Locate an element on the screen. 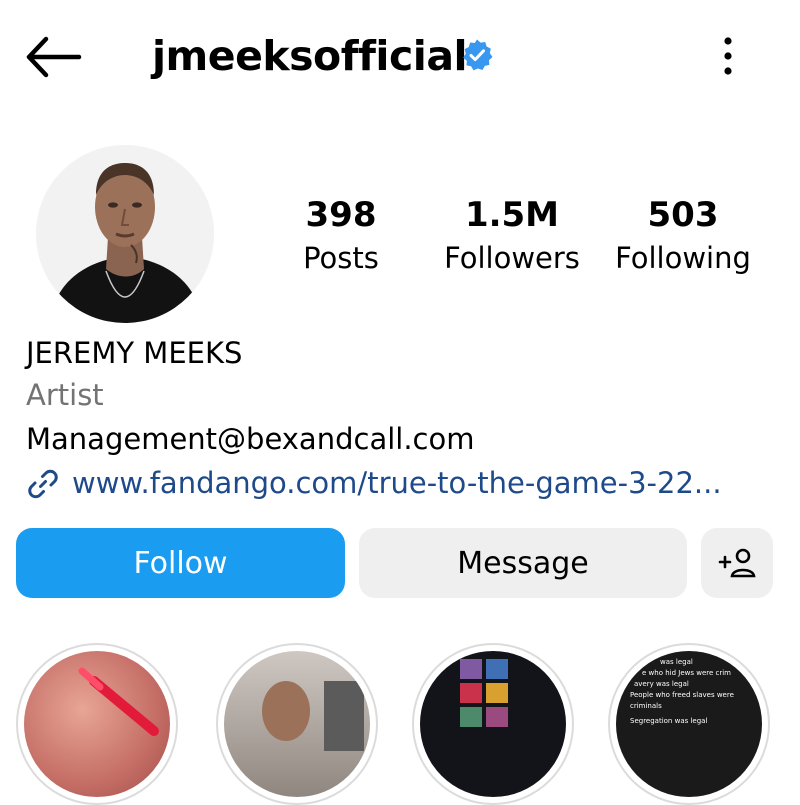 The width and height of the screenshot is (800, 805). profile-avatar is located at coordinates (125, 234).